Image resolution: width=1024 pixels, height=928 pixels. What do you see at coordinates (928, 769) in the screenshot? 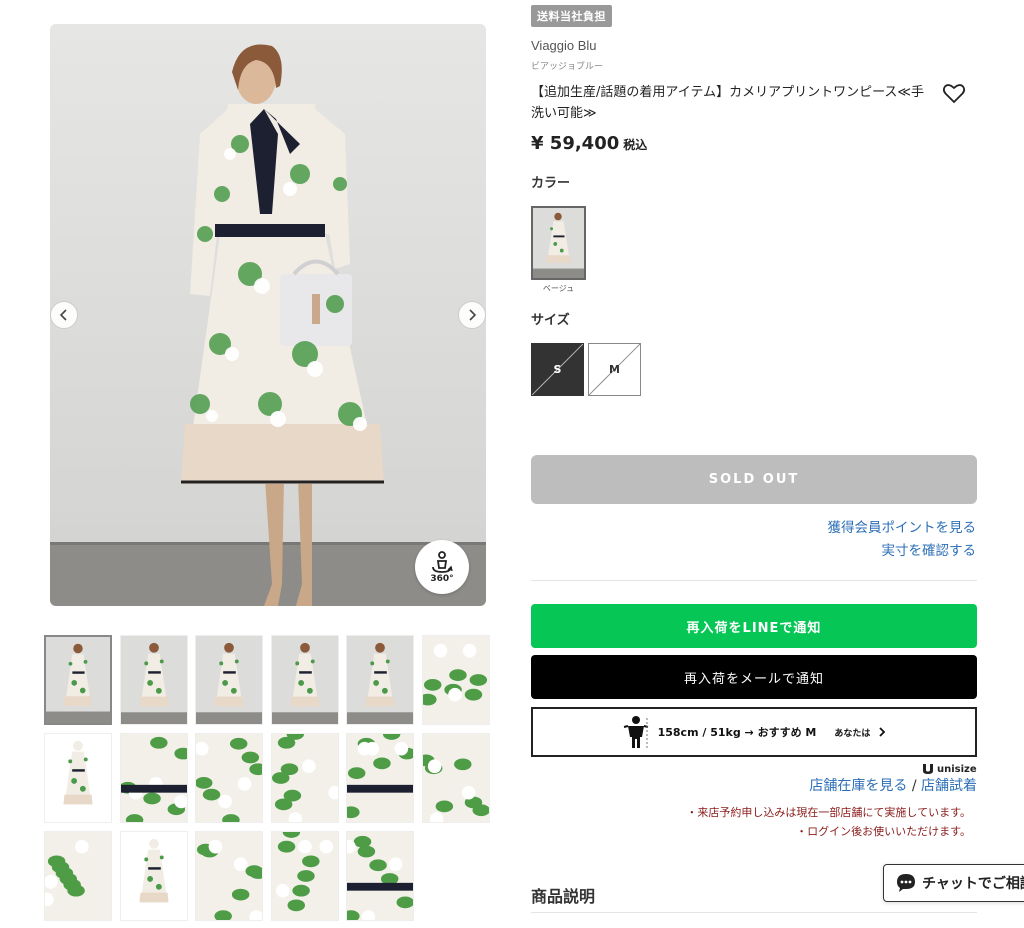
I see `unisize-logo-icon` at bounding box center [928, 769].